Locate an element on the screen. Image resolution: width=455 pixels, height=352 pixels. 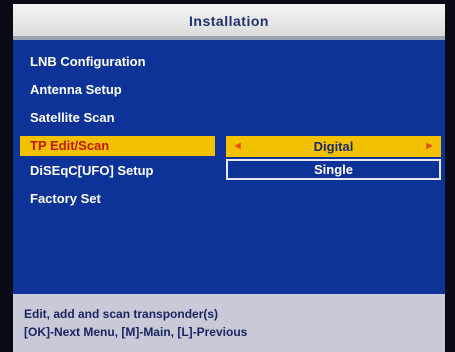
help-key-hints: [OK]-Next Menu, [M]-Main, [L]-Previous is located at coordinates (136, 332).